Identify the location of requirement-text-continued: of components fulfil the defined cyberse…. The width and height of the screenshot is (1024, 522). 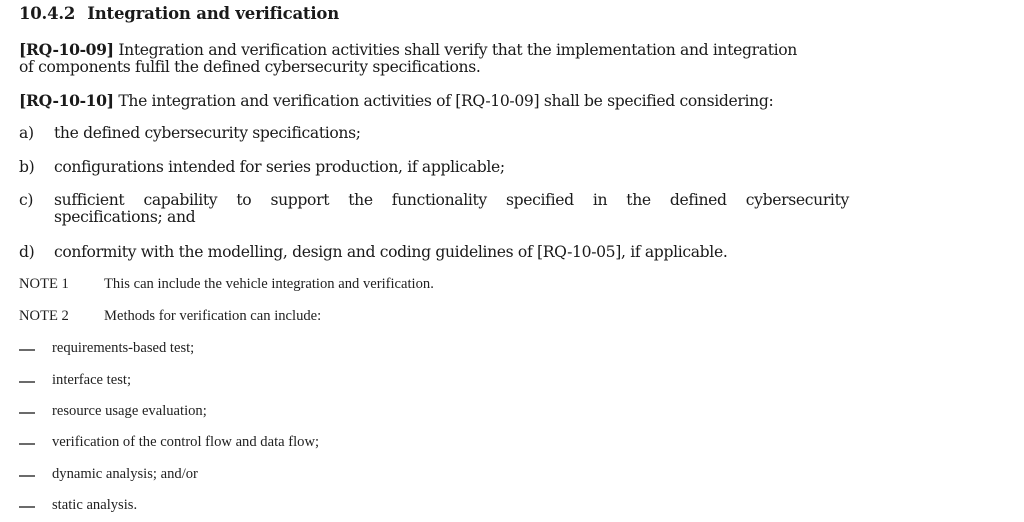
(250, 67).